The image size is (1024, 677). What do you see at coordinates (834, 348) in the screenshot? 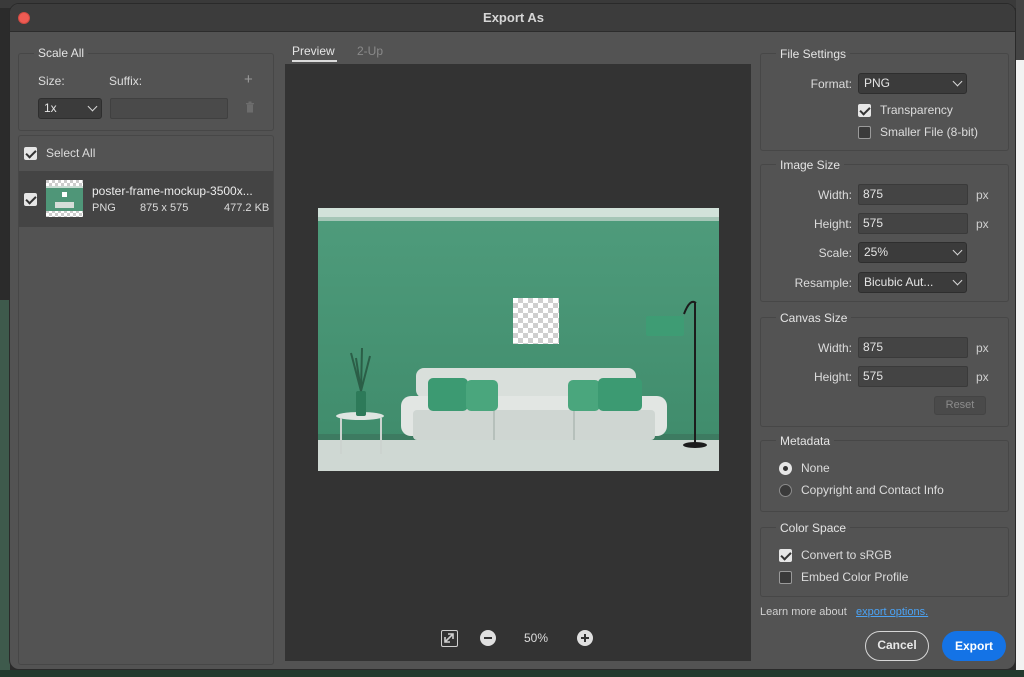
I see `canvas-width-label: Width:` at bounding box center [834, 348].